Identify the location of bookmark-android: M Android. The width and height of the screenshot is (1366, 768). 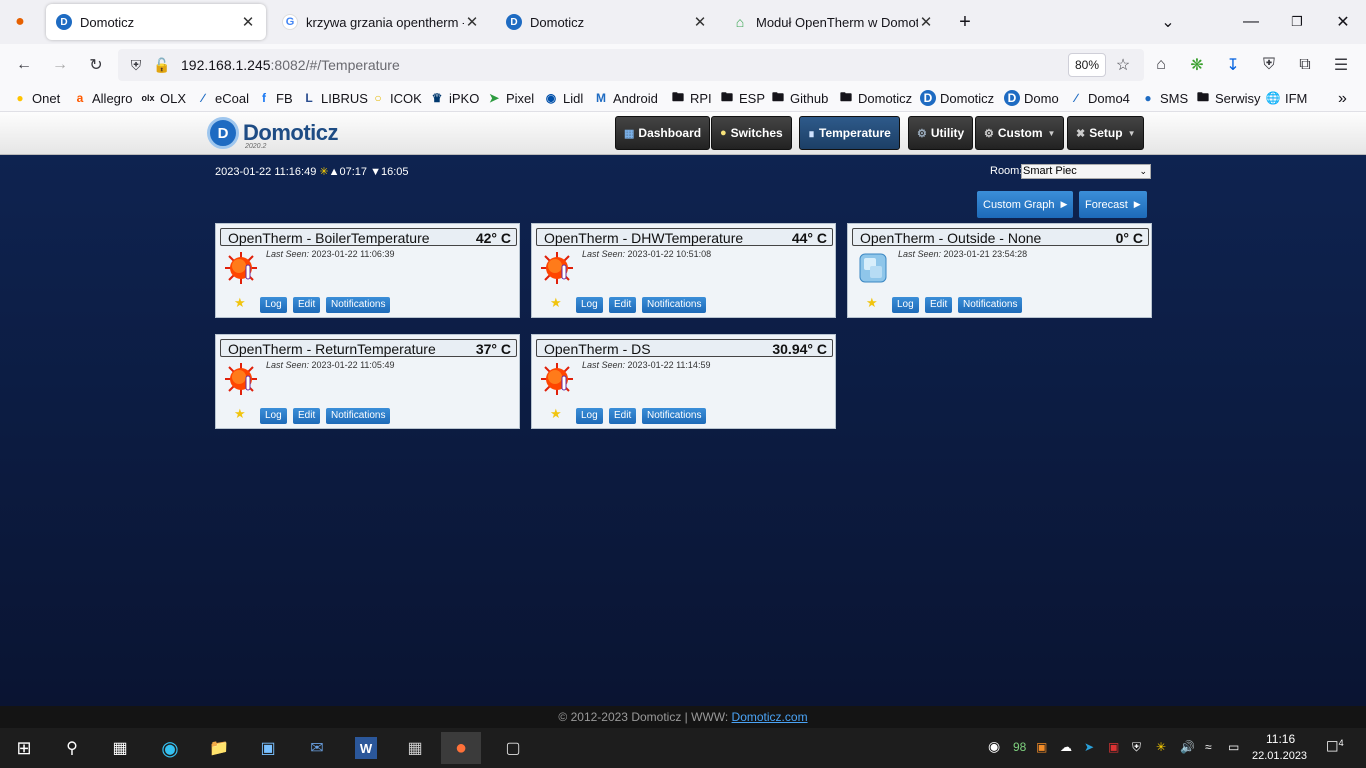
(625, 98).